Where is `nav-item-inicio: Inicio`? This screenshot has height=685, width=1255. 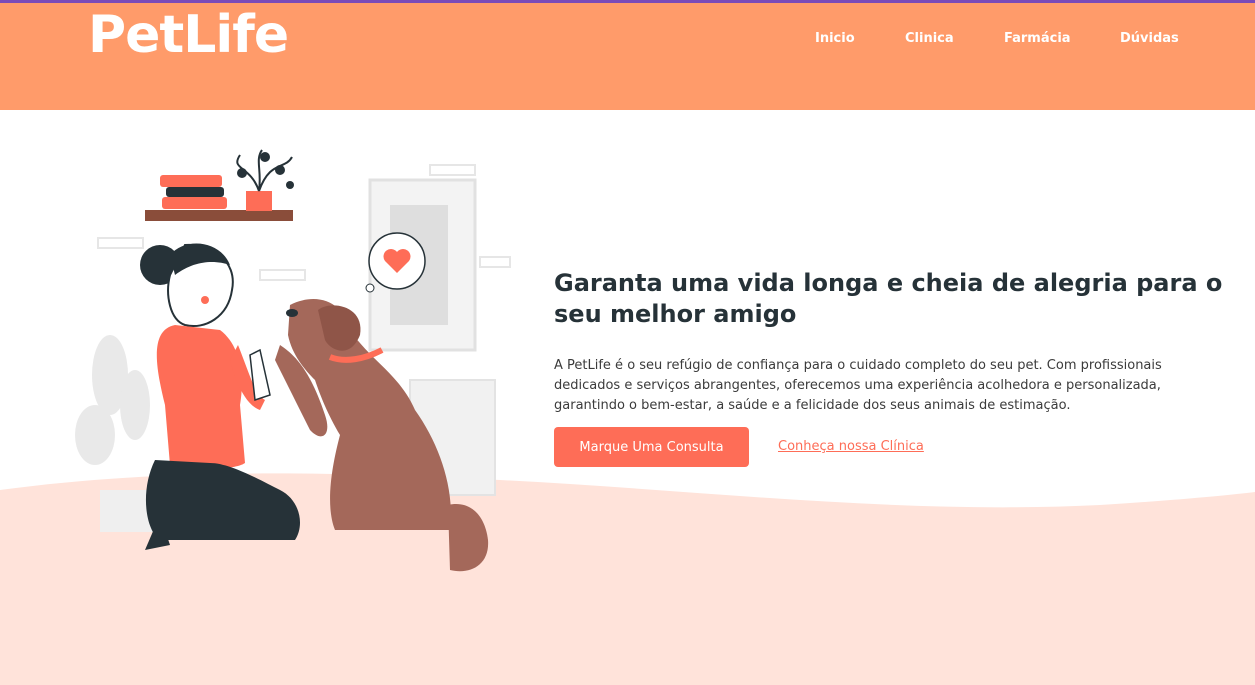
nav-item-inicio: Inicio is located at coordinates (835, 38).